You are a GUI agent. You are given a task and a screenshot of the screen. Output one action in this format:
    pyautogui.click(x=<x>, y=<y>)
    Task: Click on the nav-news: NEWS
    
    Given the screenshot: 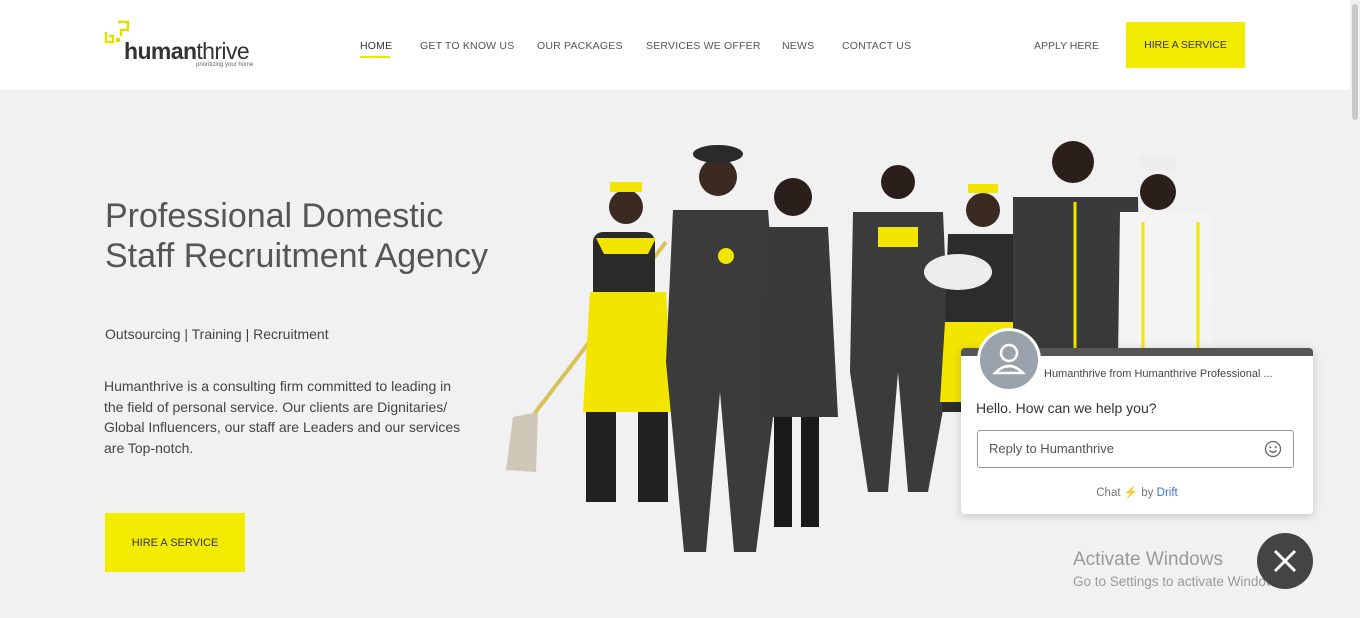 What is the action you would take?
    pyautogui.click(x=798, y=46)
    